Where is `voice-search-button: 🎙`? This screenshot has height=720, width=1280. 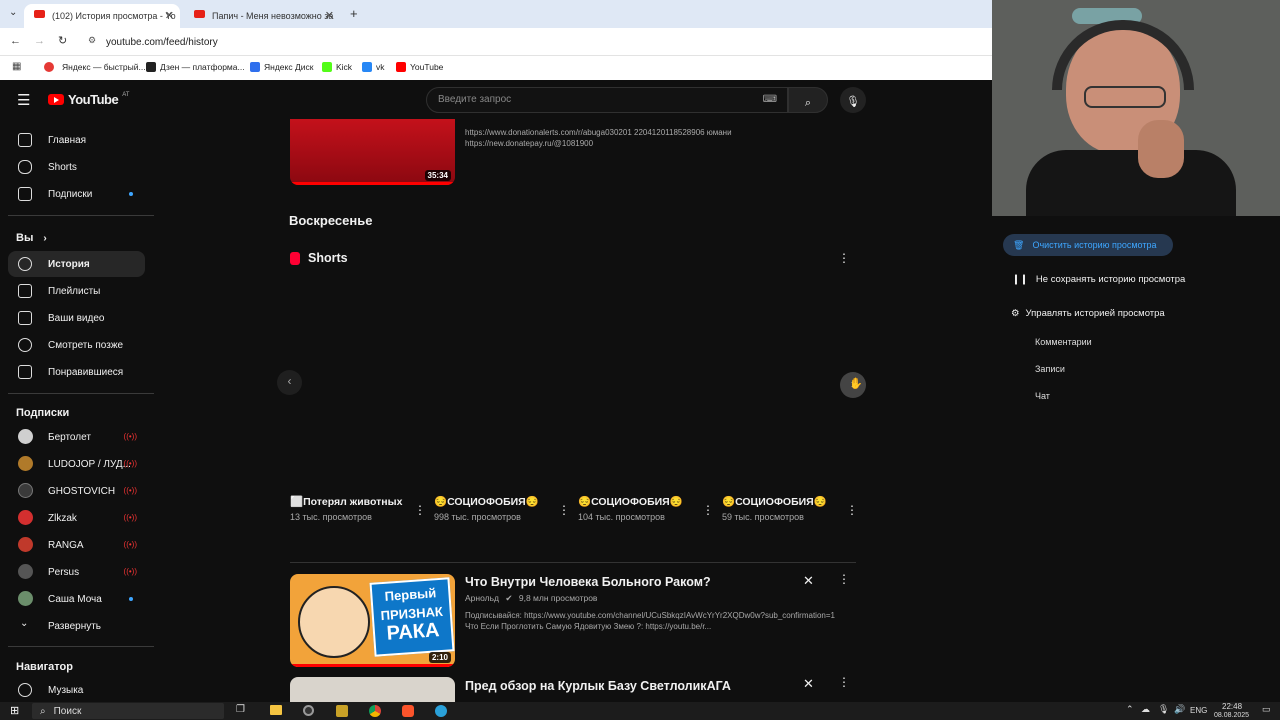 voice-search-button: 🎙 is located at coordinates (853, 100).